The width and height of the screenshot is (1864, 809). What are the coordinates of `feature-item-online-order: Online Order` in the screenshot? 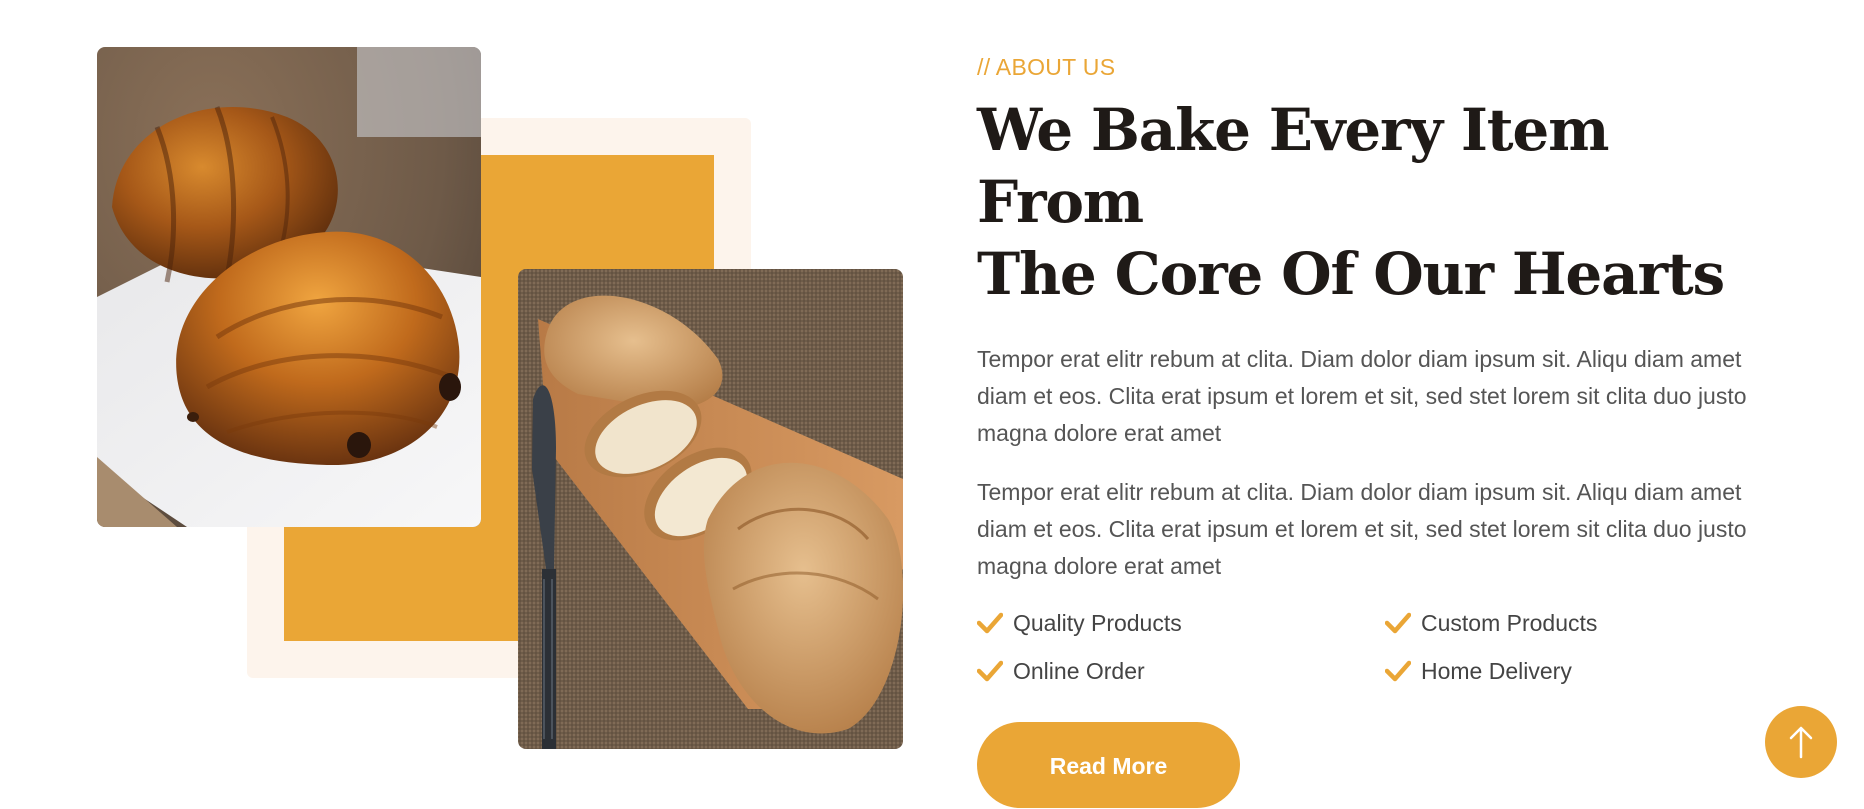 It's located at (1181, 671).